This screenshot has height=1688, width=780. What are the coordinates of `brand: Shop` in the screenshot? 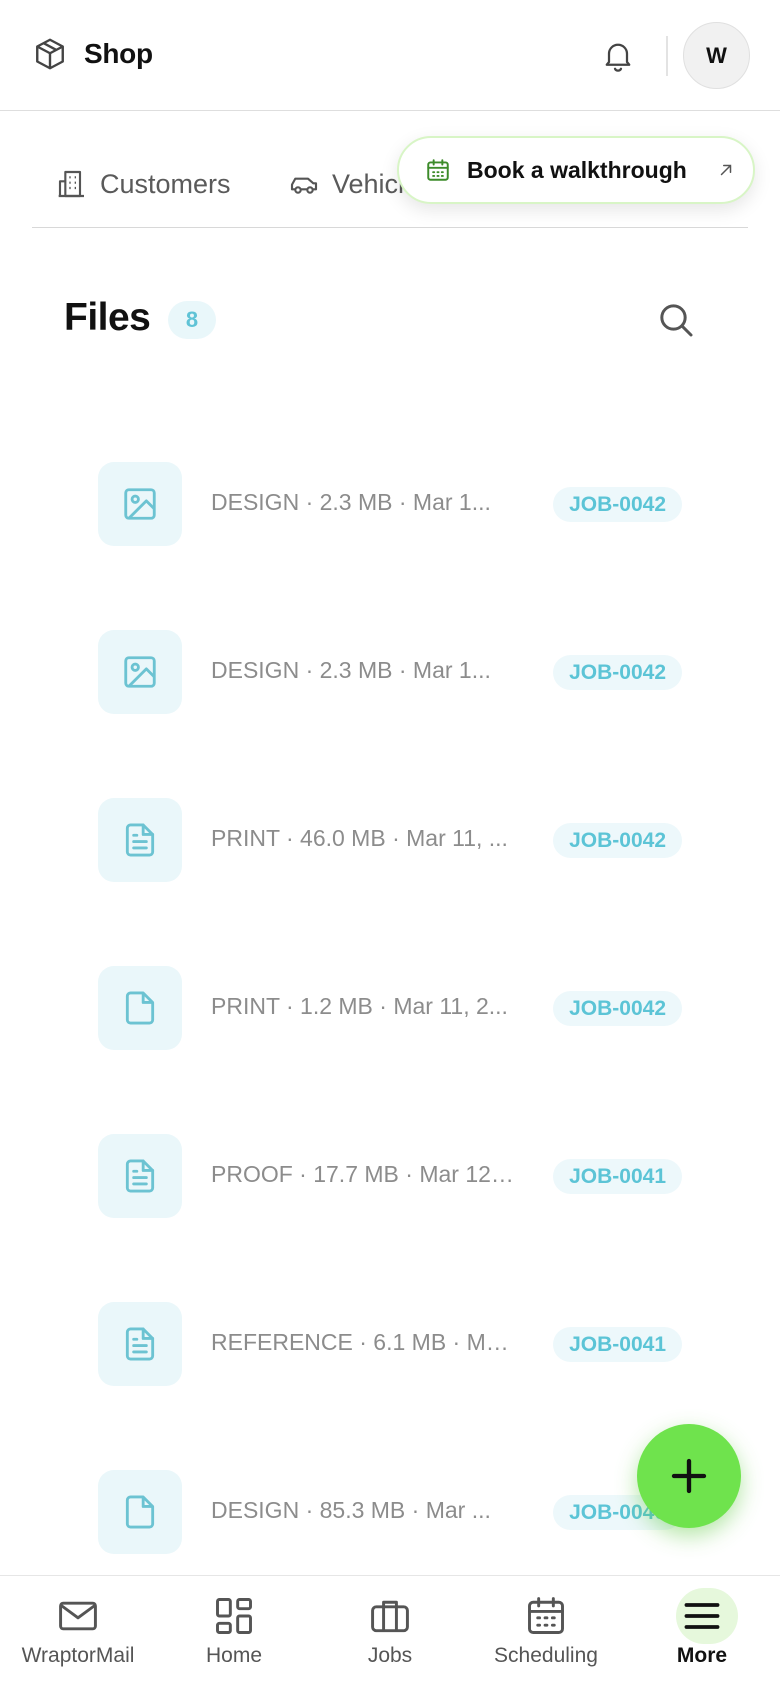 It's located at (92, 54).